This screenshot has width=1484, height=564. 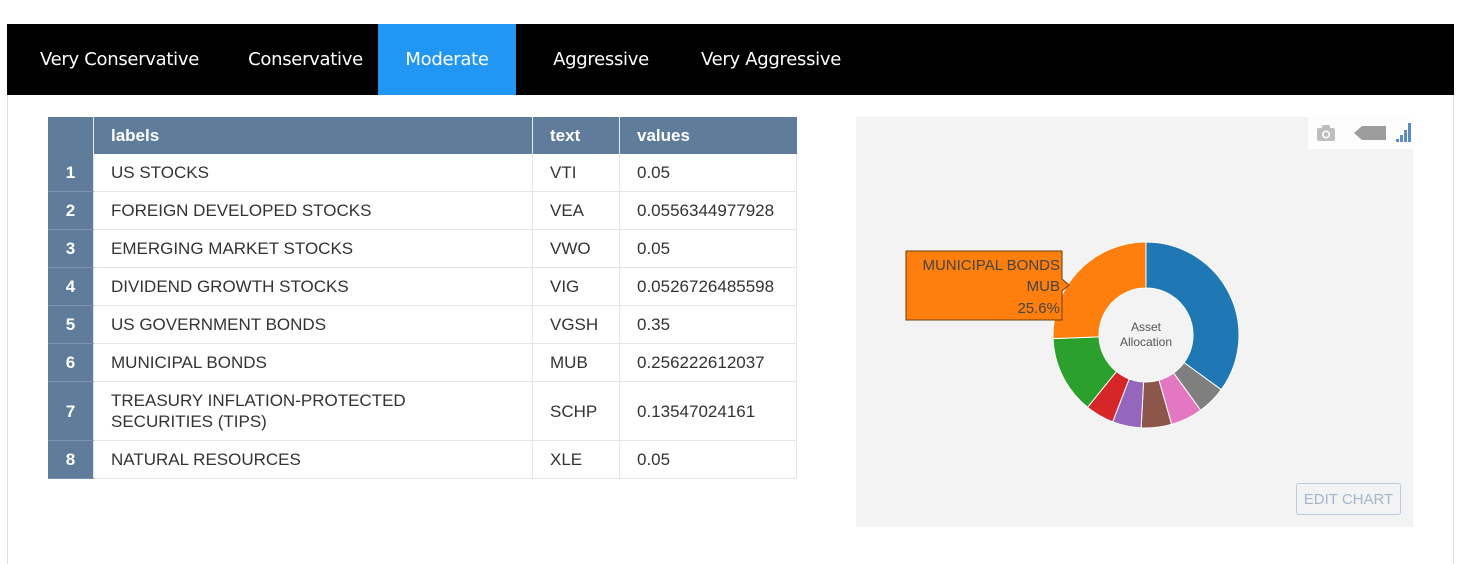 I want to click on table-header-row: labels text values, so click(x=422, y=135).